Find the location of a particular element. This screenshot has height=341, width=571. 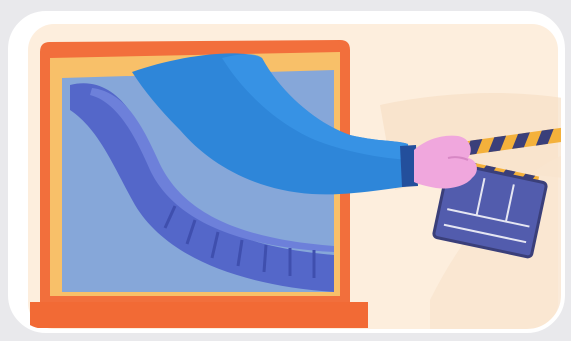

laptop-base is located at coordinates (199, 315).